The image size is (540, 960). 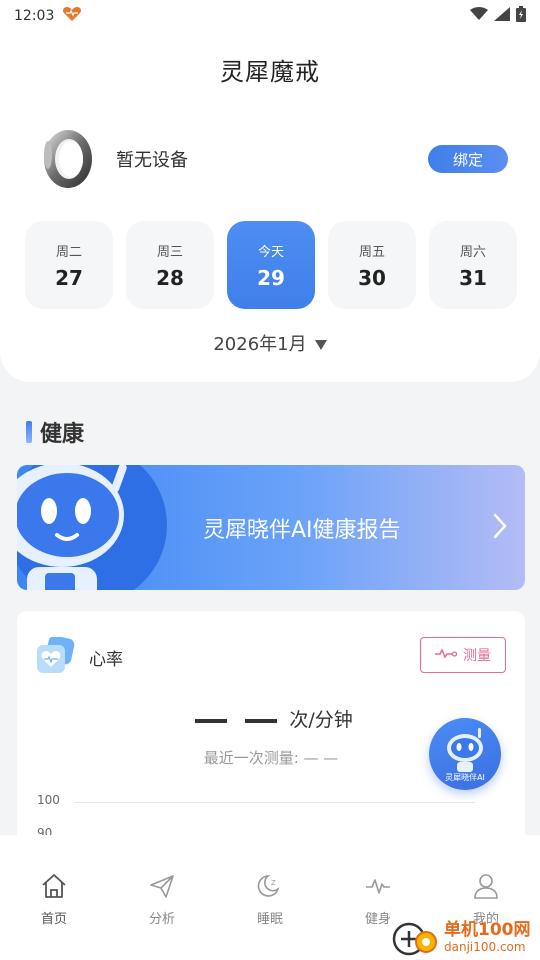 What do you see at coordinates (92, 527) in the screenshot?
I see `robot-mascot-icon` at bounding box center [92, 527].